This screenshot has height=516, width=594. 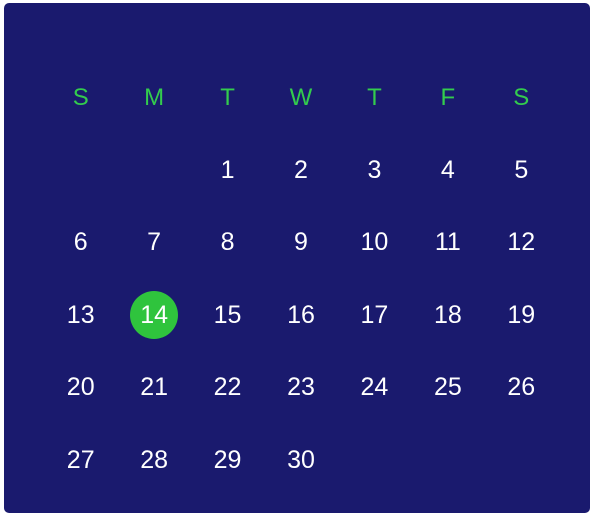 What do you see at coordinates (227, 97) in the screenshot?
I see `weekday-tuesday: T` at bounding box center [227, 97].